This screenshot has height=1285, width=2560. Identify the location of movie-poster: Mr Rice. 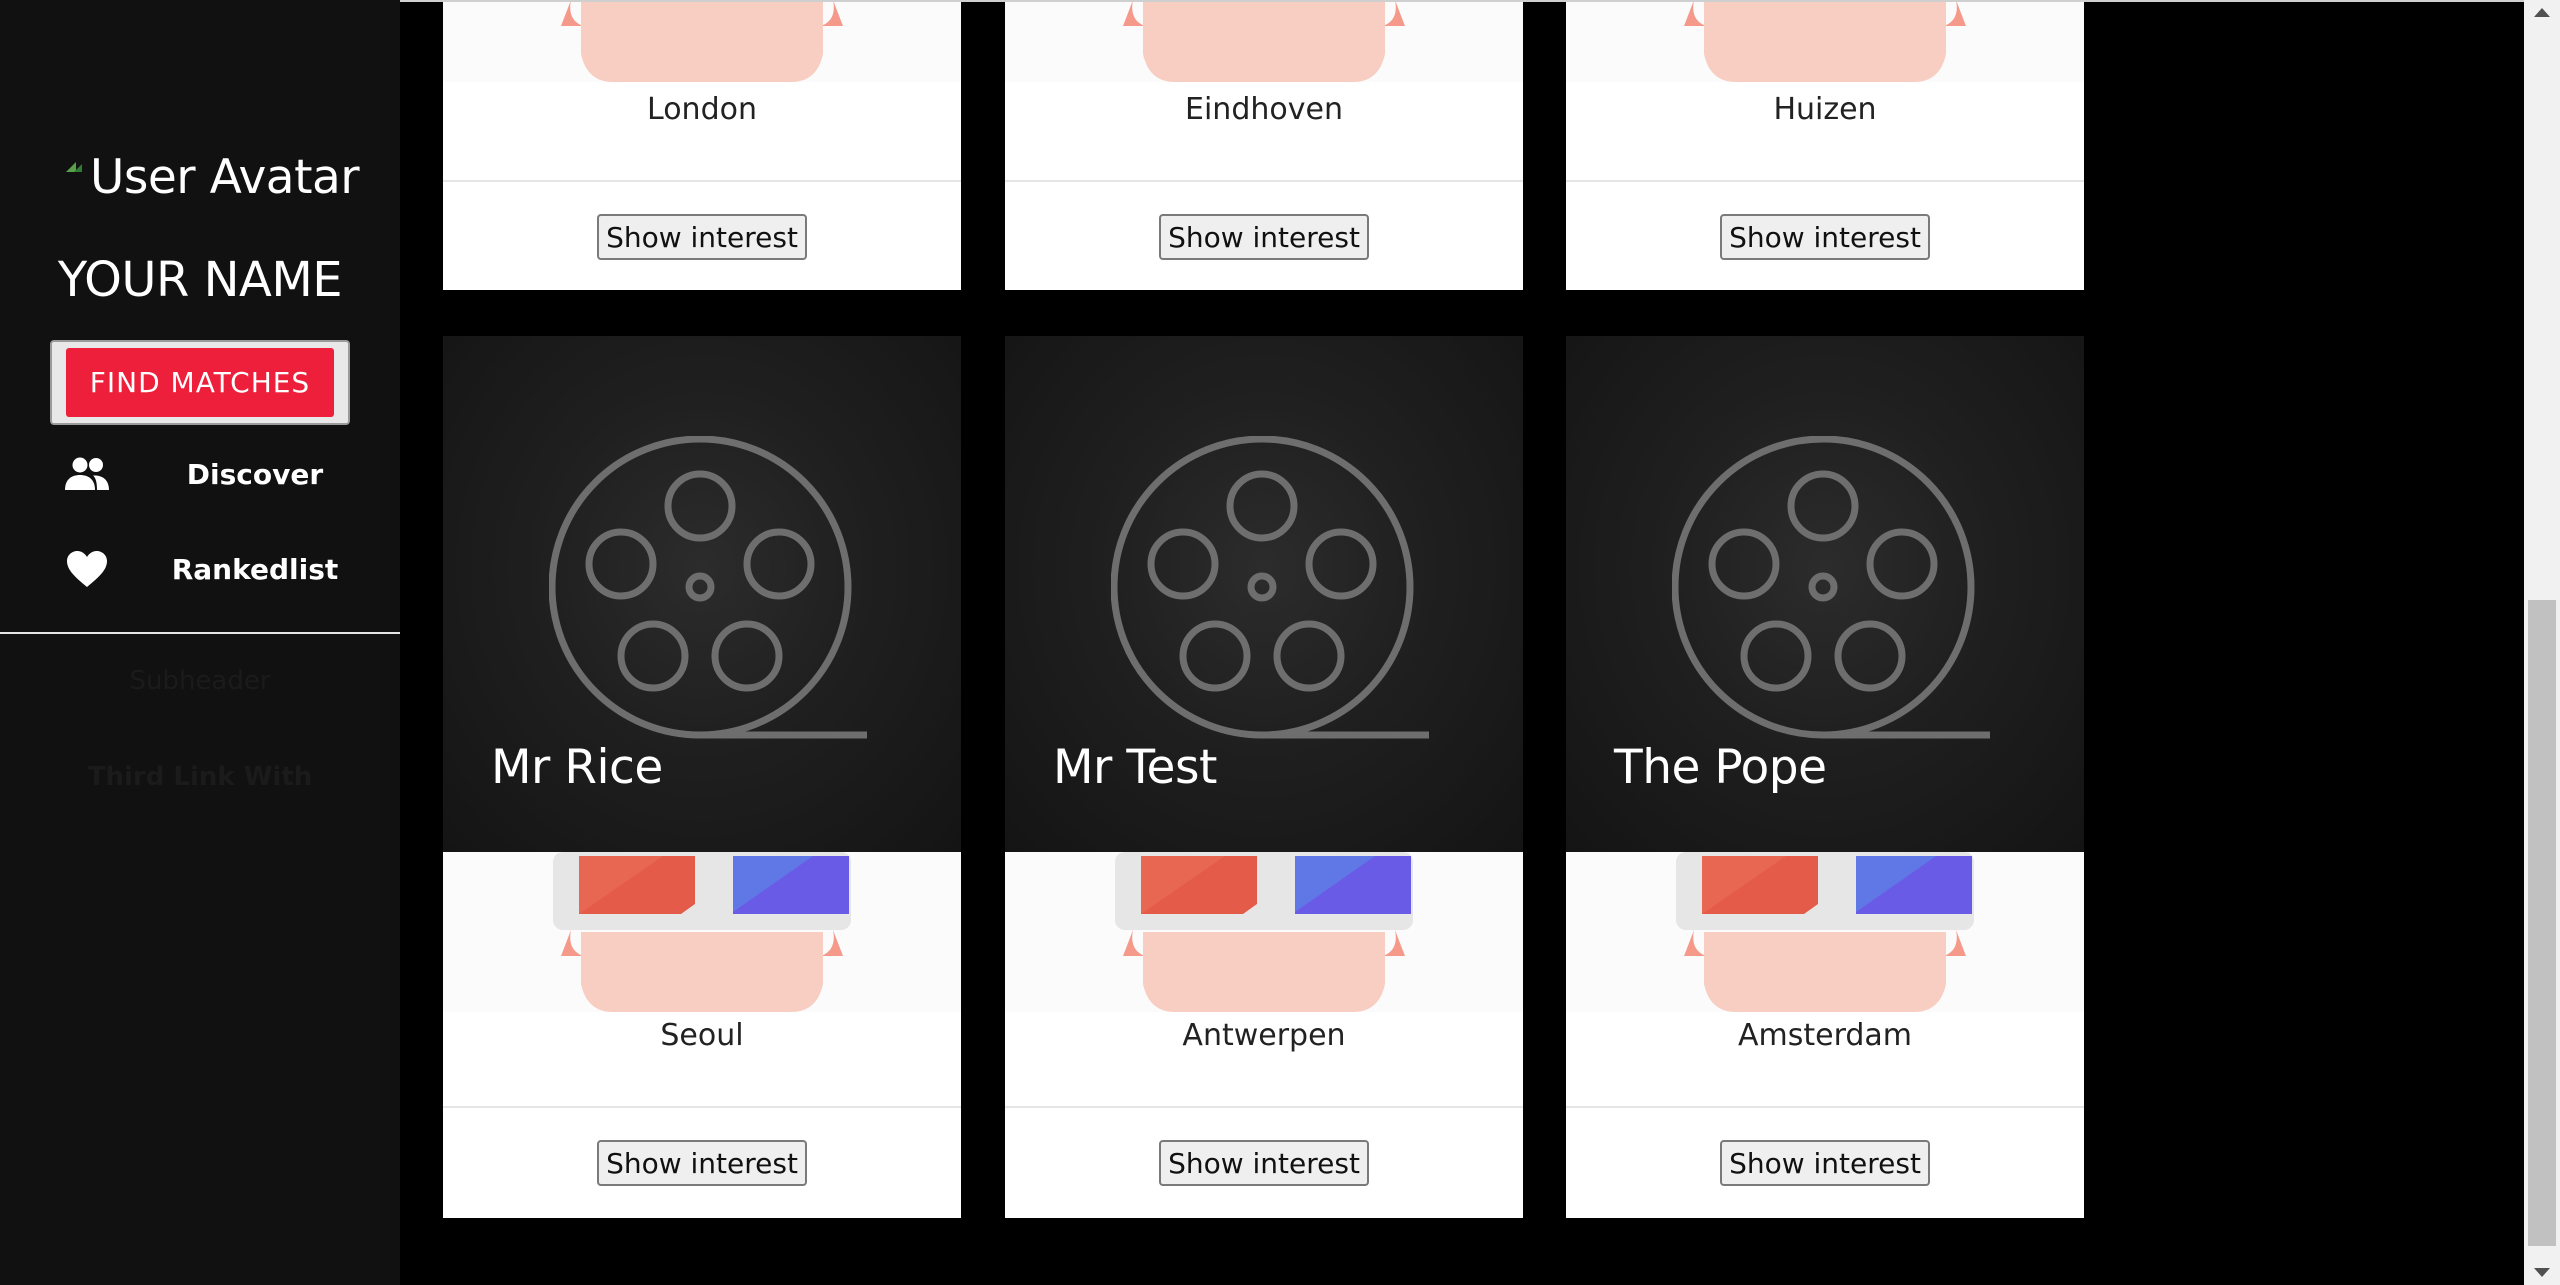
(702, 594).